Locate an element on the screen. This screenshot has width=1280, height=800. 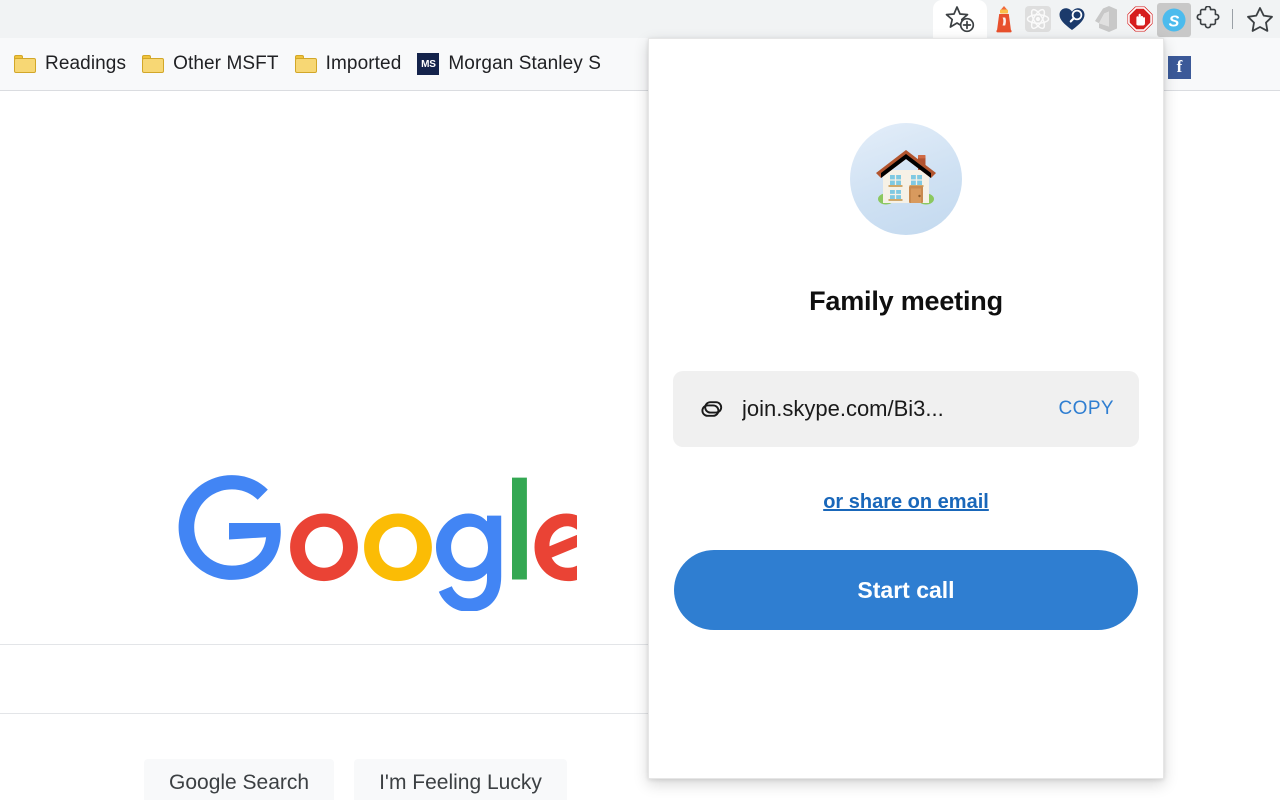
bookmark-label: Other MSFT is located at coordinates (226, 63).